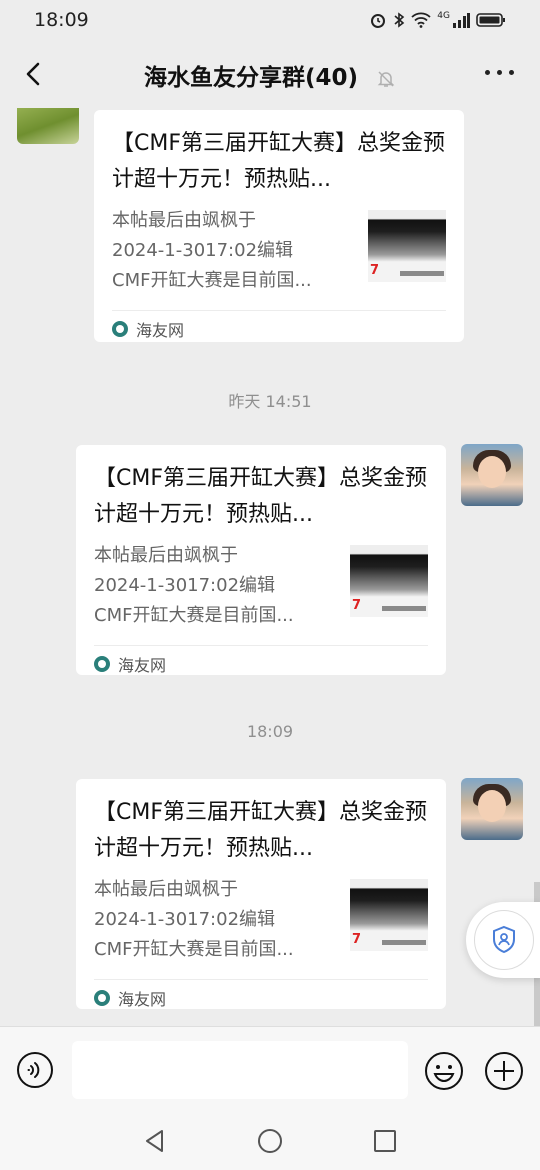 The image size is (540, 1170). Describe the element at coordinates (399, 20) in the screenshot. I see `bluetooth-icon` at that location.